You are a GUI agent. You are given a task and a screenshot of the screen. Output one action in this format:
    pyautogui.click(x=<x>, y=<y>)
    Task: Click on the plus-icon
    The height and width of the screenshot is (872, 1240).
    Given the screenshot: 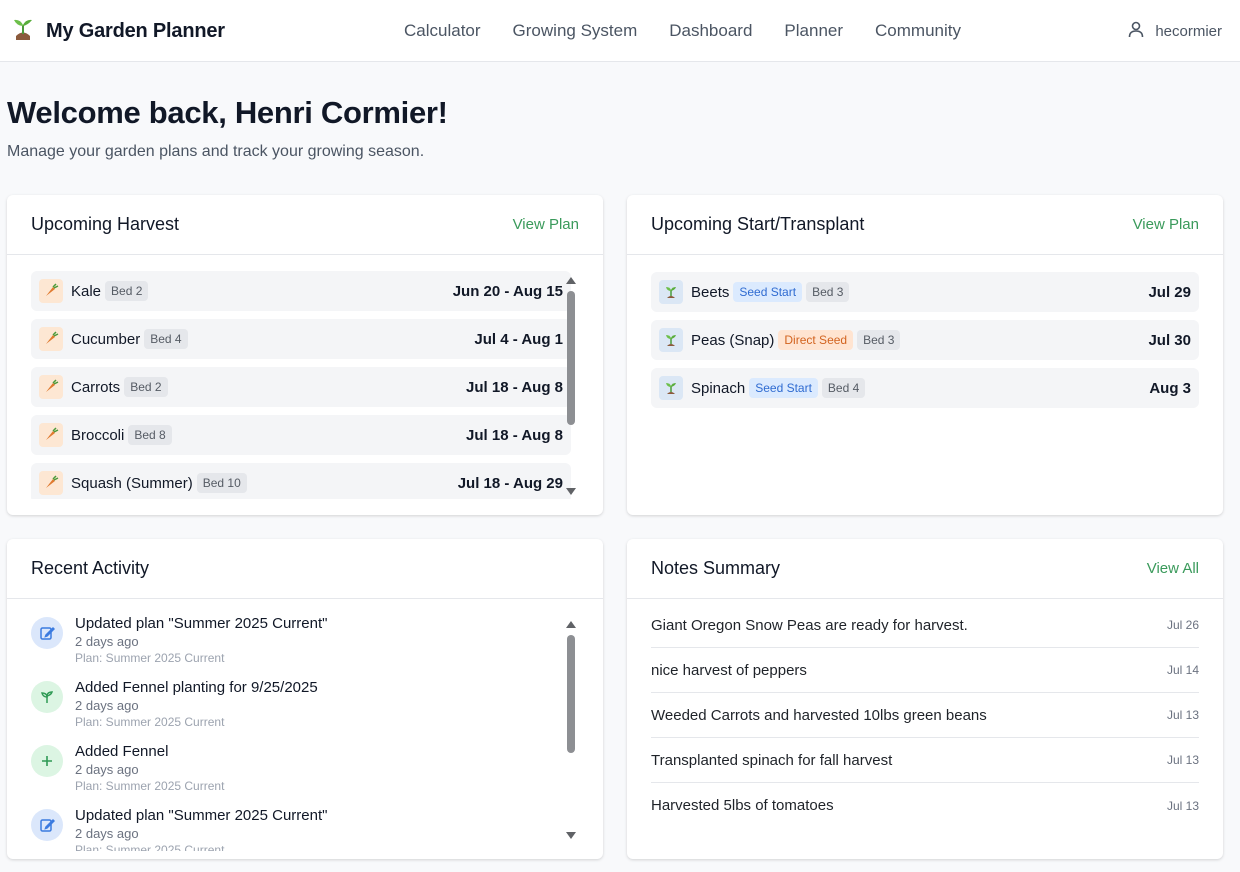 What is the action you would take?
    pyautogui.click(x=47, y=761)
    